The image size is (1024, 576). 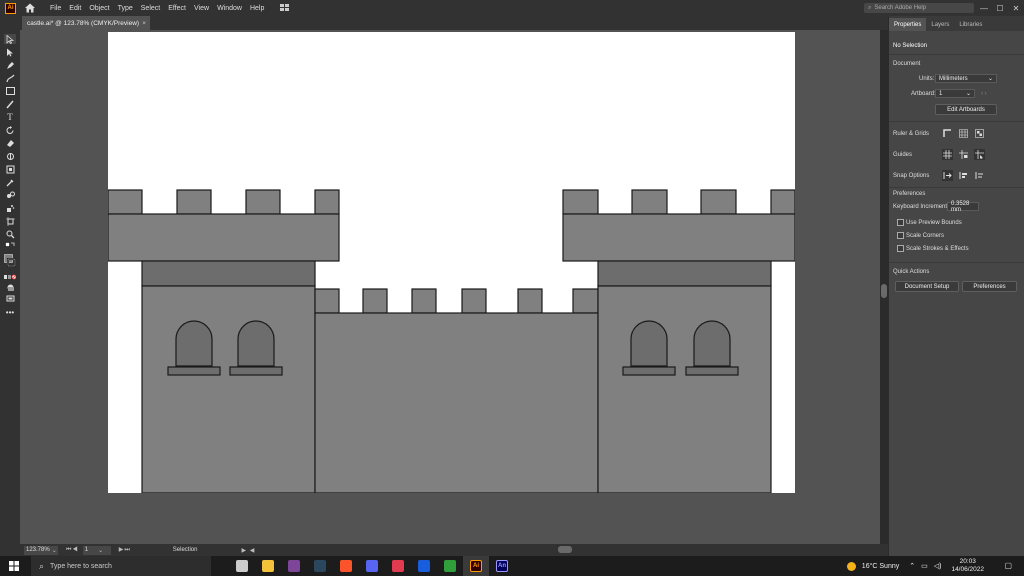 I want to click on blend-tool-icon, so click(x=10, y=195).